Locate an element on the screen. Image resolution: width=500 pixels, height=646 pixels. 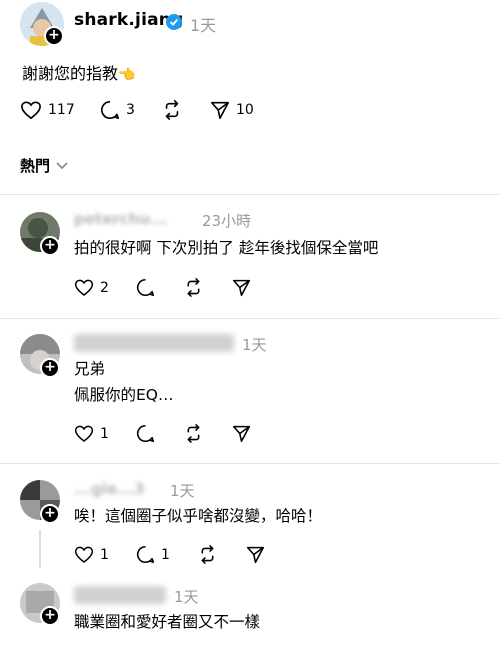
post-text: 謝謝您的指教👈 is located at coordinates (79, 73).